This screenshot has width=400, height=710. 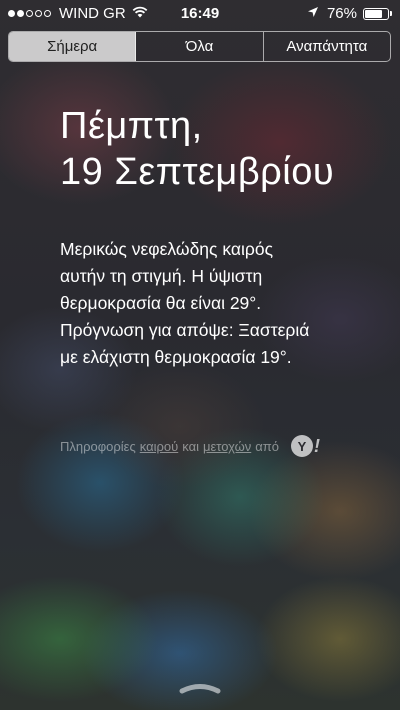 I want to click on battery-fill, so click(x=373, y=13).